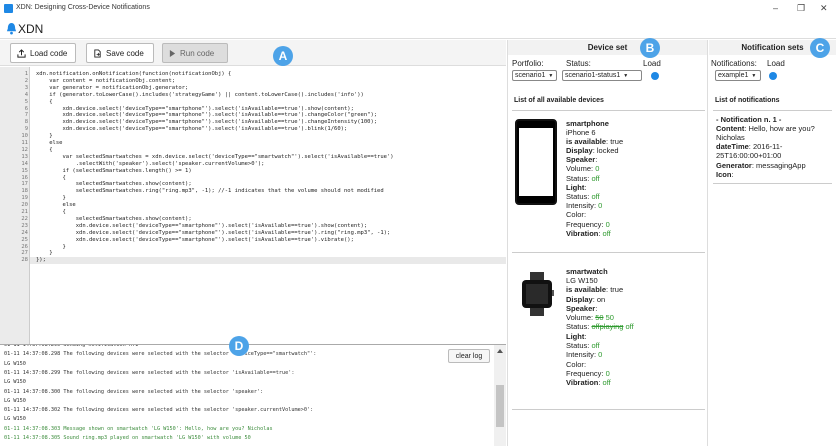  What do you see at coordinates (24, 232) in the screenshot?
I see `line-number: 24` at bounding box center [24, 232].